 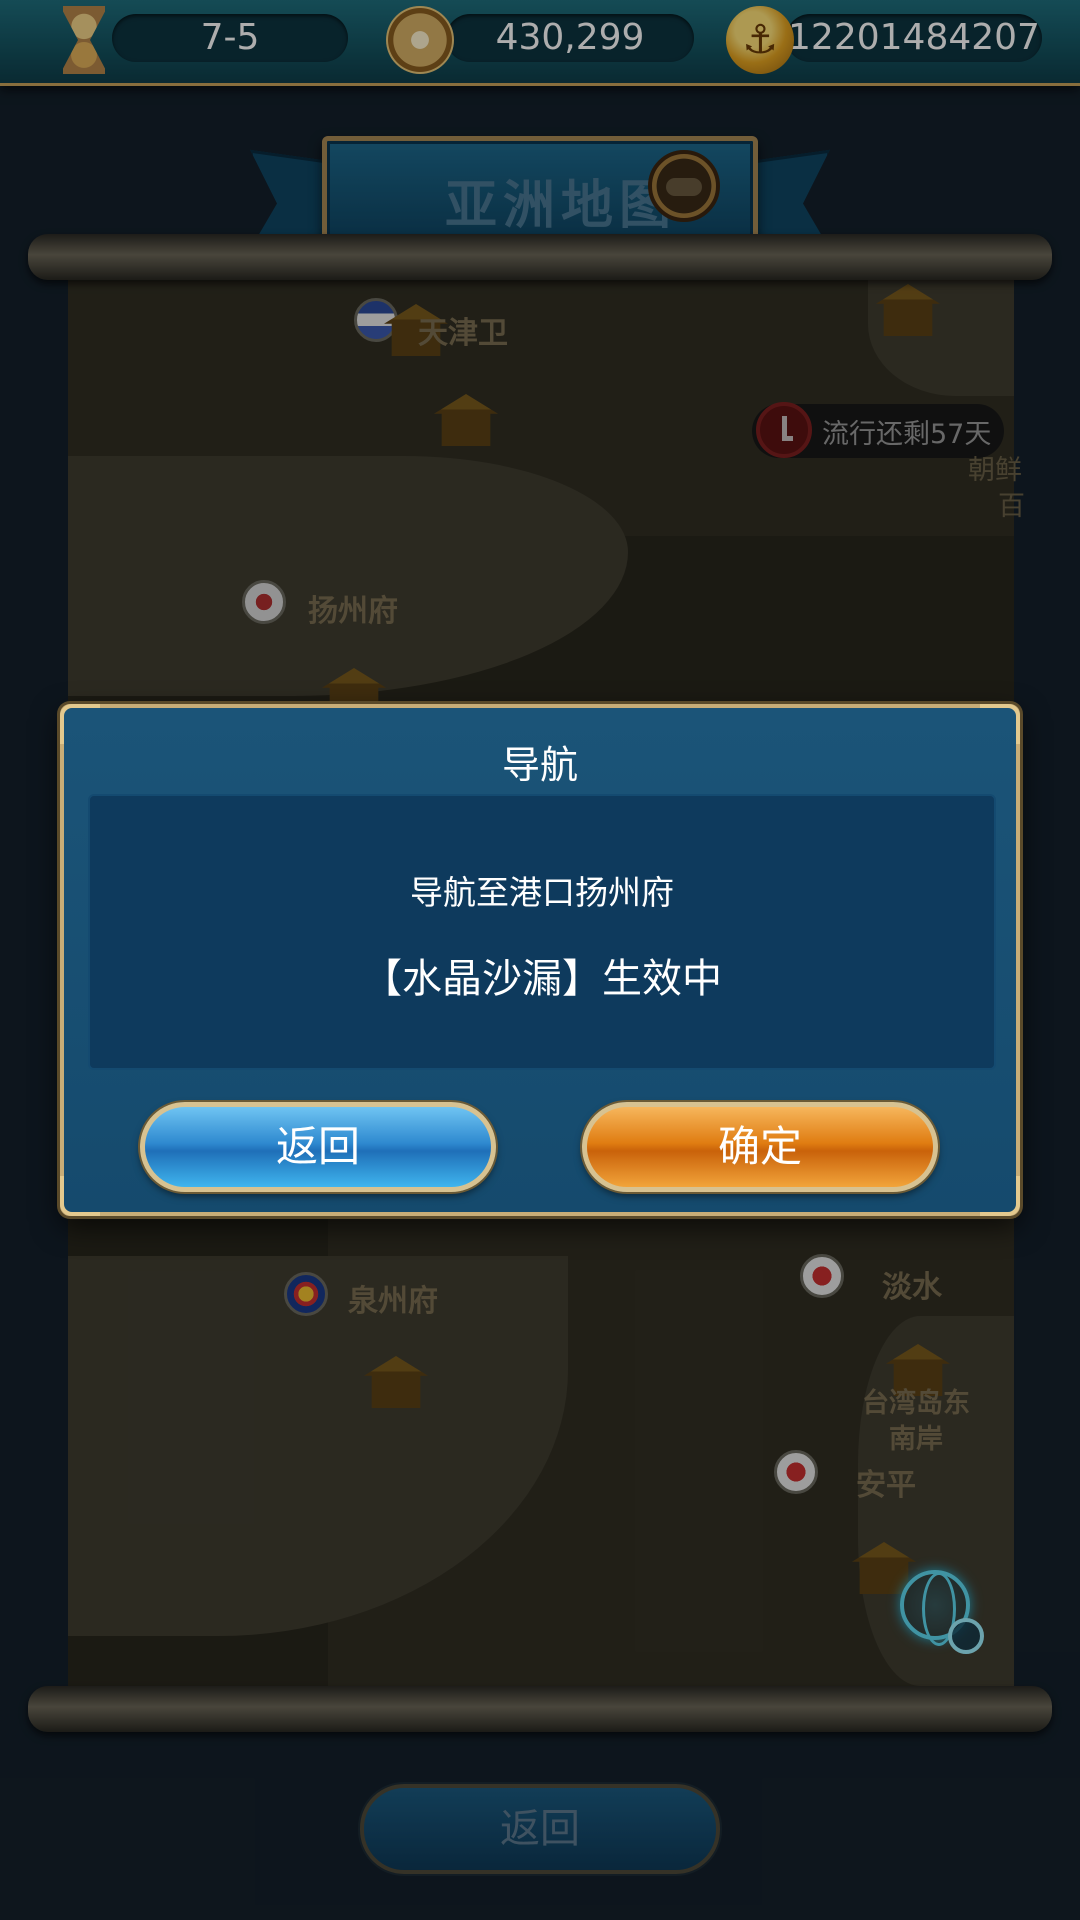 I want to click on dialog-title: 导航, so click(x=539, y=765).